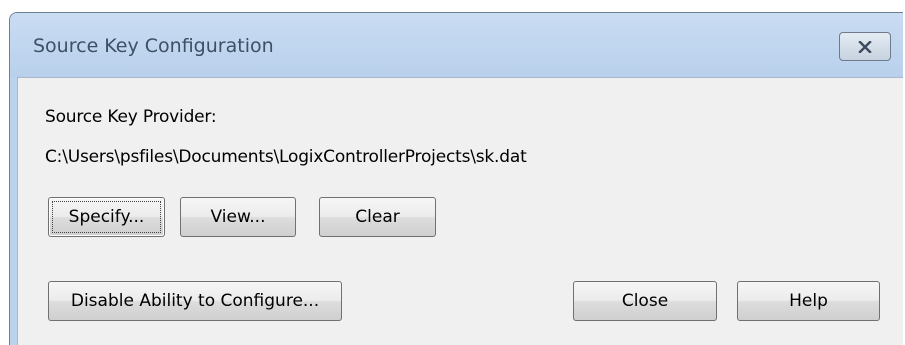 The height and width of the screenshot is (345, 905). Describe the element at coordinates (131, 117) in the screenshot. I see `source-key-provider-label: Source Key Provider:` at that location.